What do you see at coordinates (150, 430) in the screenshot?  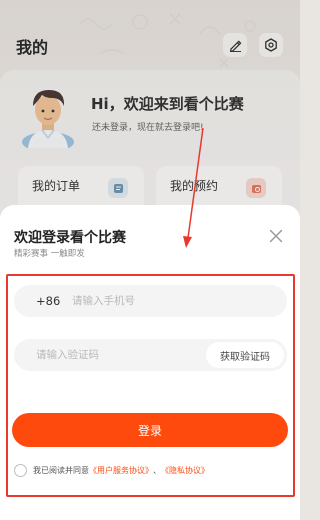 I see `login-button: 登录` at bounding box center [150, 430].